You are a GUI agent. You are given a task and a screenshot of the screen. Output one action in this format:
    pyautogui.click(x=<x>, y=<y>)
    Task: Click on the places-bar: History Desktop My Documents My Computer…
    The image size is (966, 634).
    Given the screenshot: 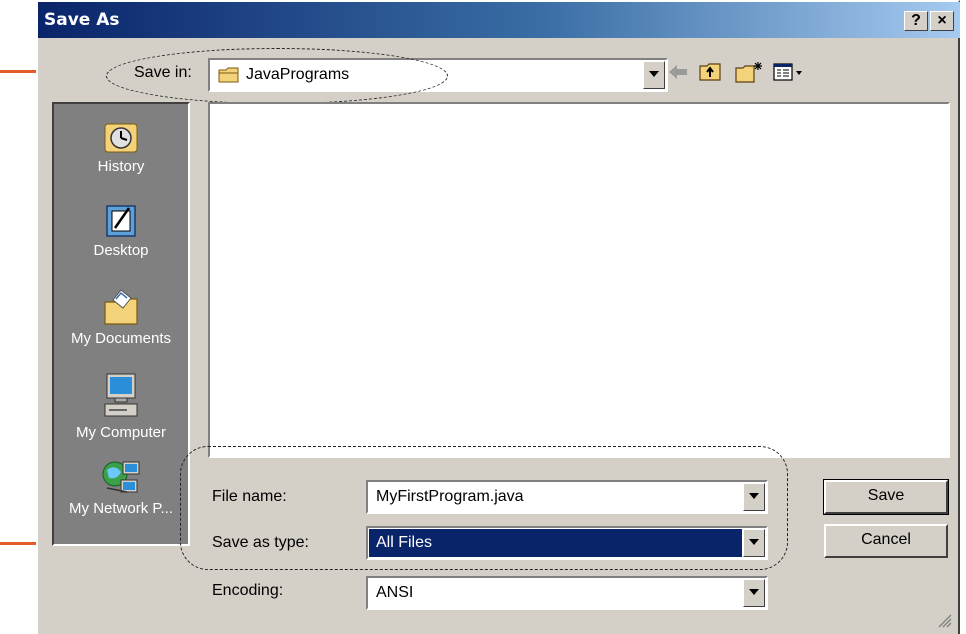 What is the action you would take?
    pyautogui.click(x=121, y=324)
    